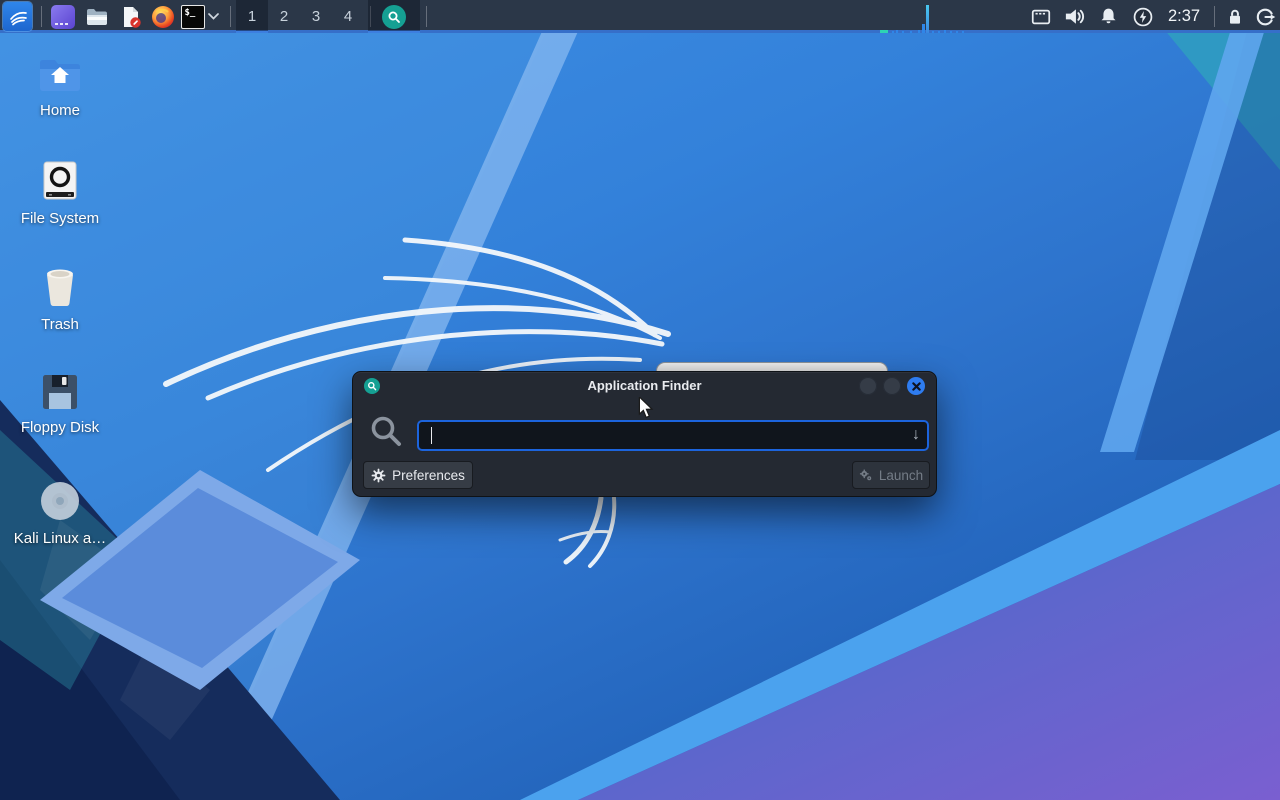 Image resolution: width=1280 pixels, height=800 pixels. What do you see at coordinates (892, 386) in the screenshot?
I see `maximize-button` at bounding box center [892, 386].